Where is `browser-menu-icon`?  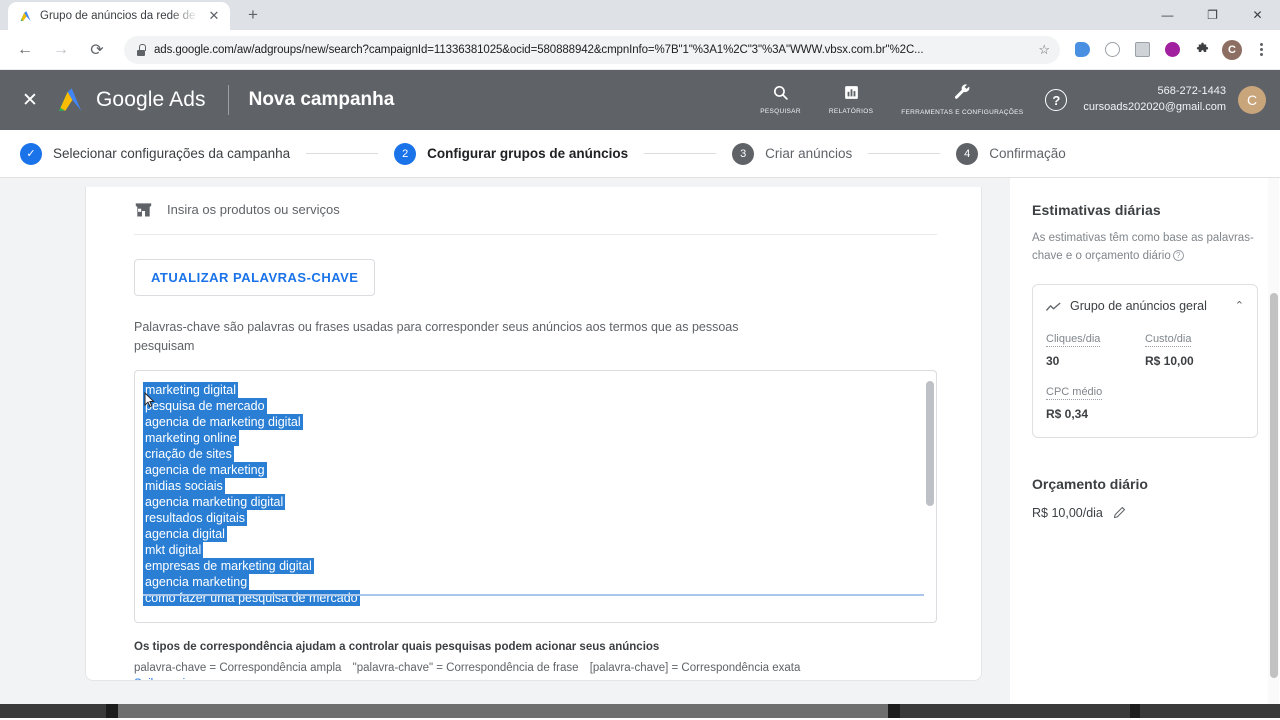 browser-menu-icon is located at coordinates (1261, 50).